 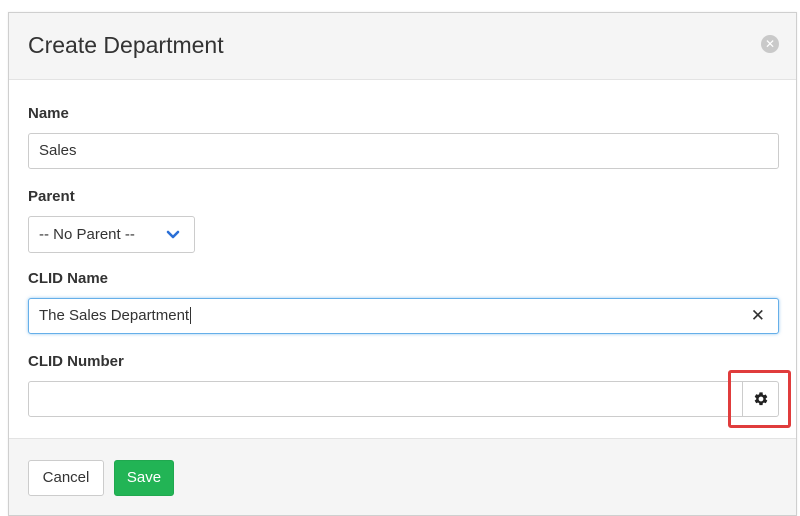 What do you see at coordinates (385, 399) in the screenshot?
I see `clid-number-input` at bounding box center [385, 399].